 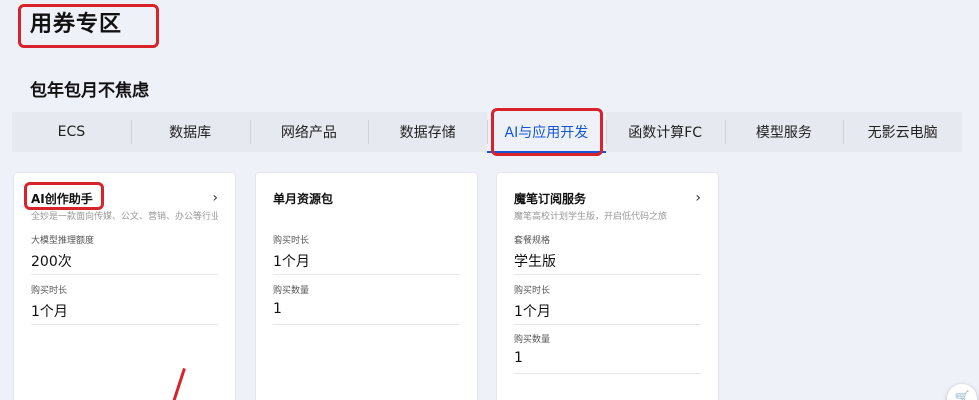 I want to click on field-label: 套餐规格, so click(x=532, y=241).